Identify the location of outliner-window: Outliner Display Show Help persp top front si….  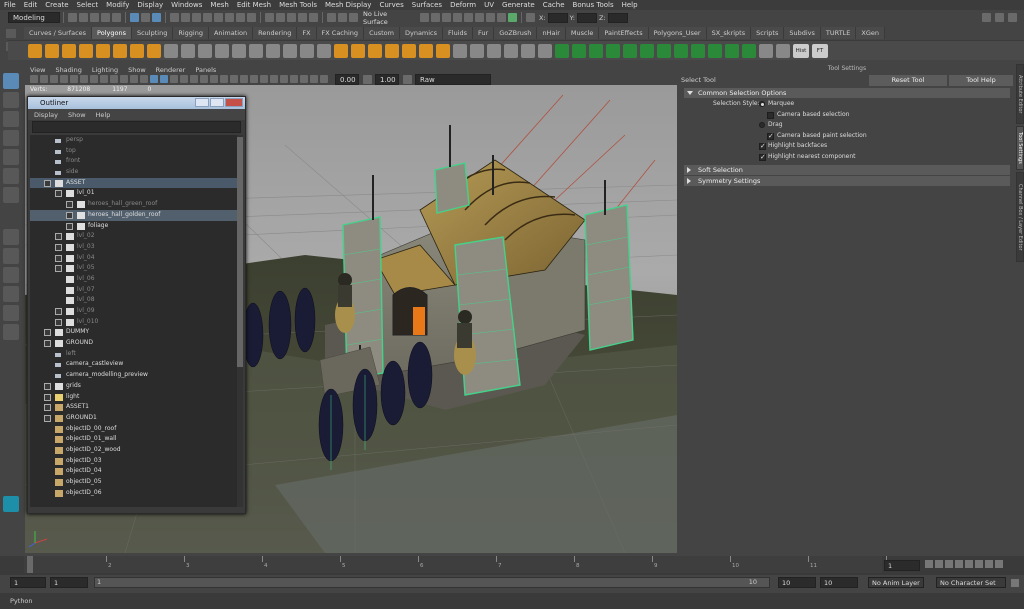
(136, 305).